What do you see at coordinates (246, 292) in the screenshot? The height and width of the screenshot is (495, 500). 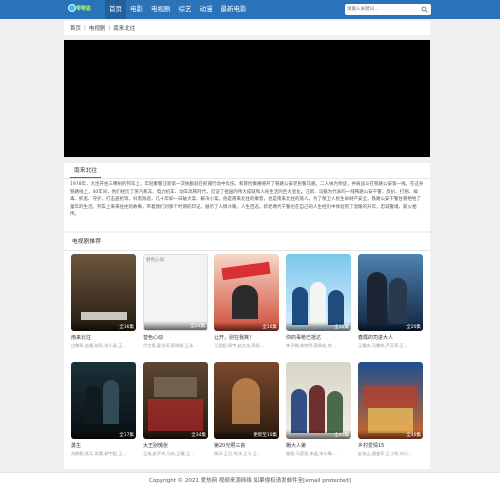 I see `video-poster: 全16集` at bounding box center [246, 292].